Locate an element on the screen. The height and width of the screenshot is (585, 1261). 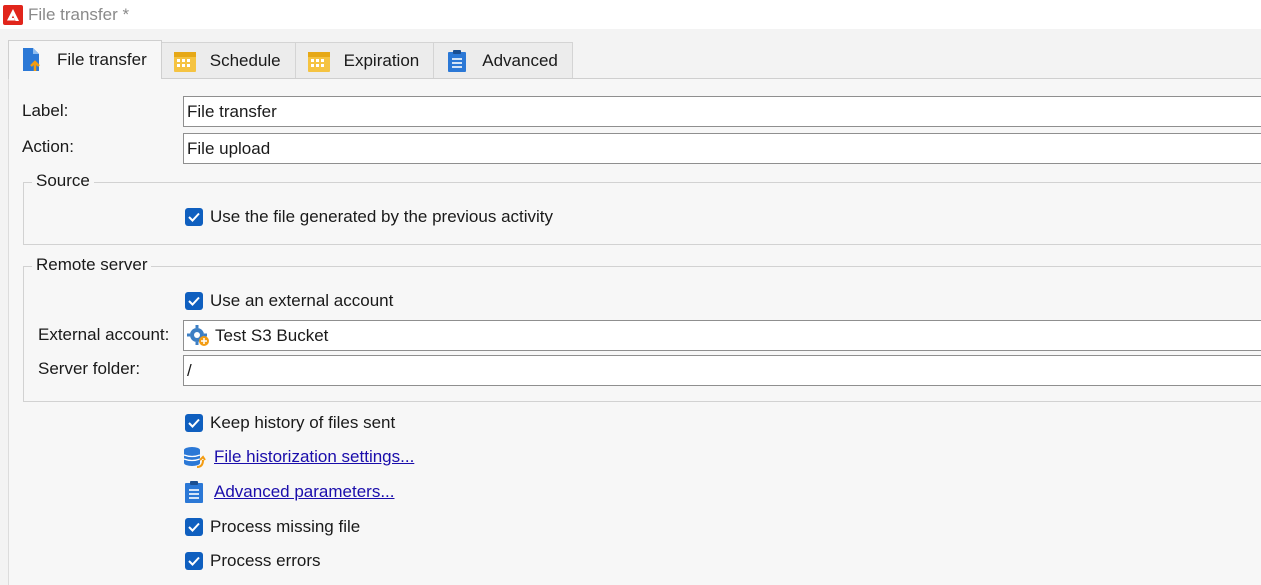
tab-file-transfer: File transfer is located at coordinates (85, 59).